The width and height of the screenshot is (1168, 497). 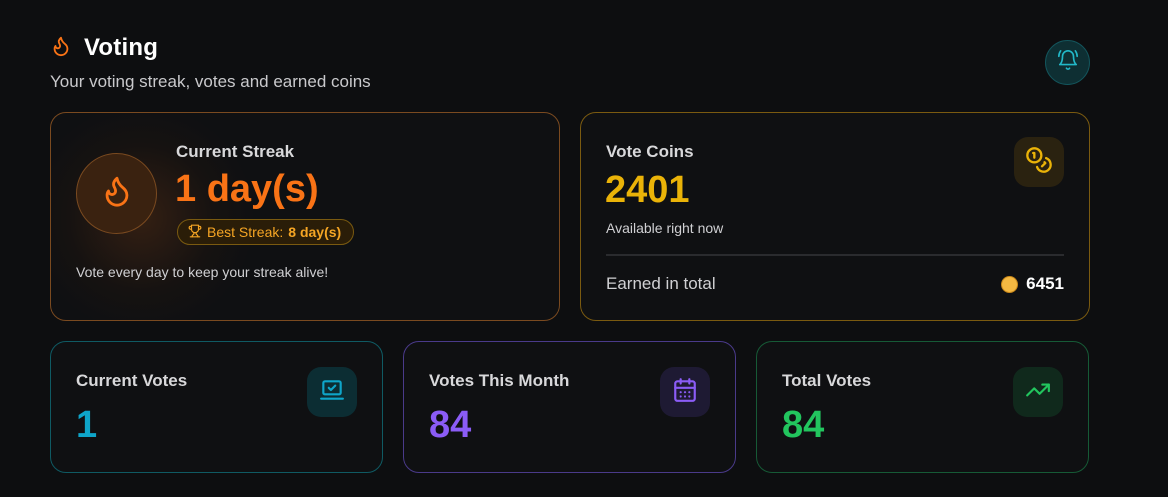 I want to click on current-votes-label: Current Votes, so click(x=132, y=380).